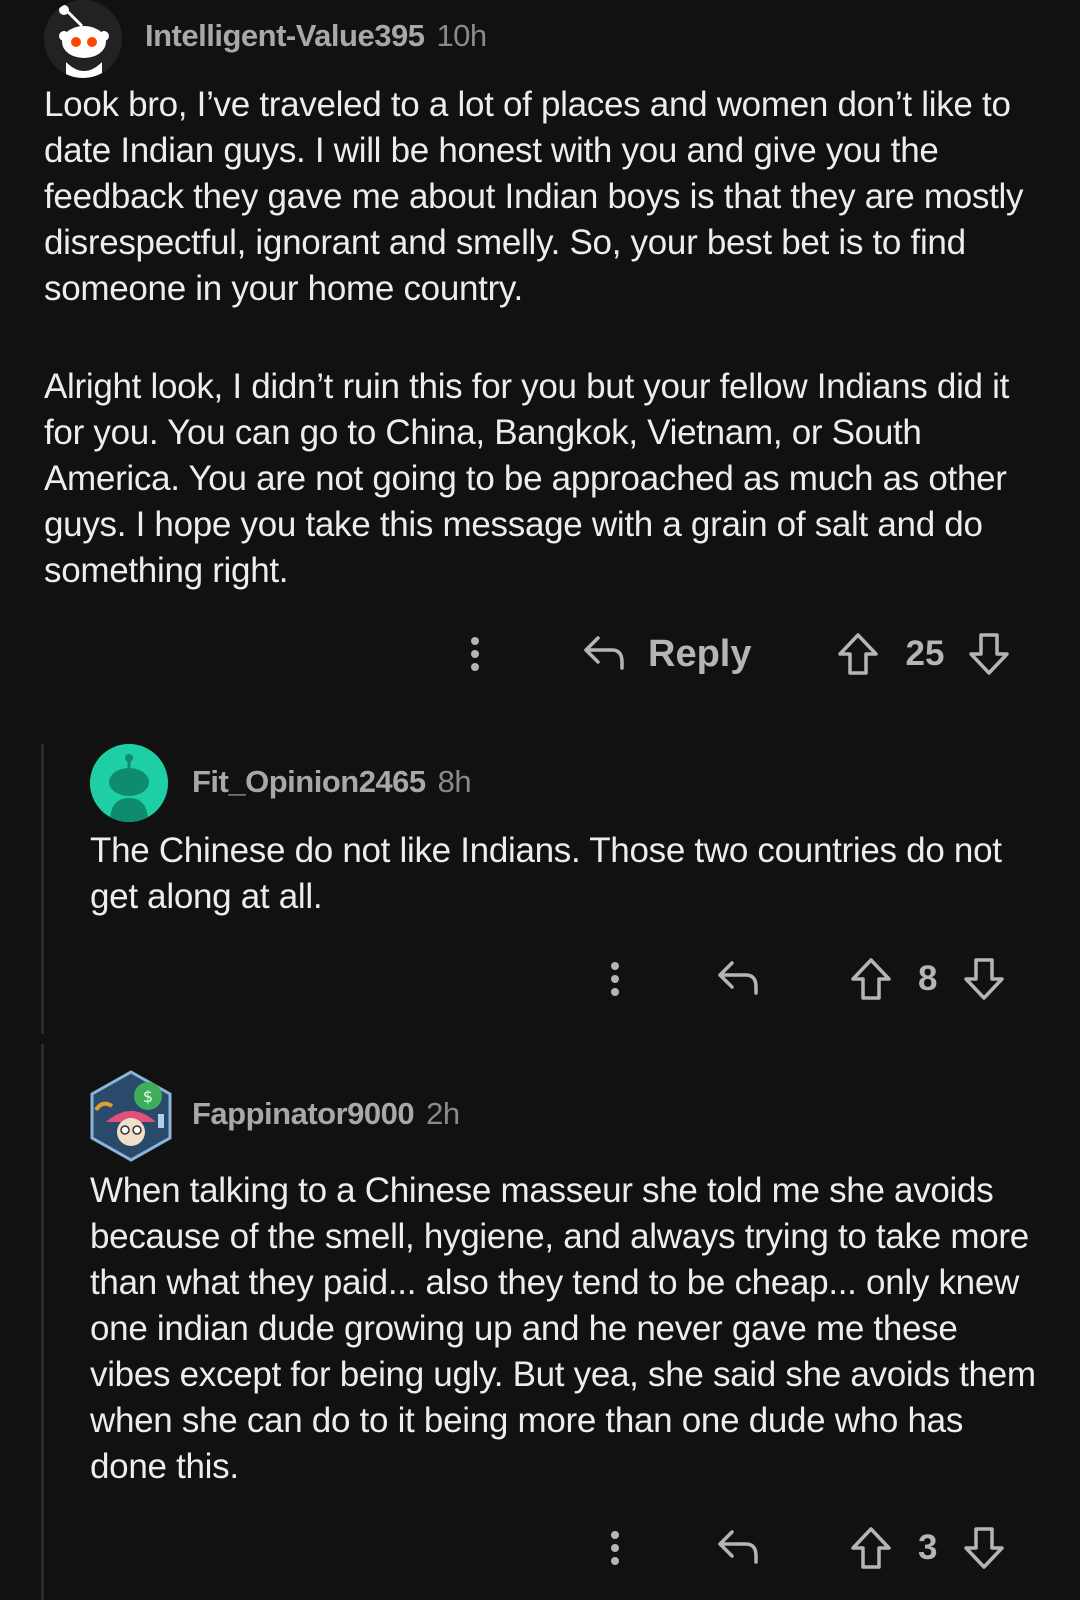 The height and width of the screenshot is (1600, 1080). What do you see at coordinates (700, 653) in the screenshot?
I see `reply-label: Reply` at bounding box center [700, 653].